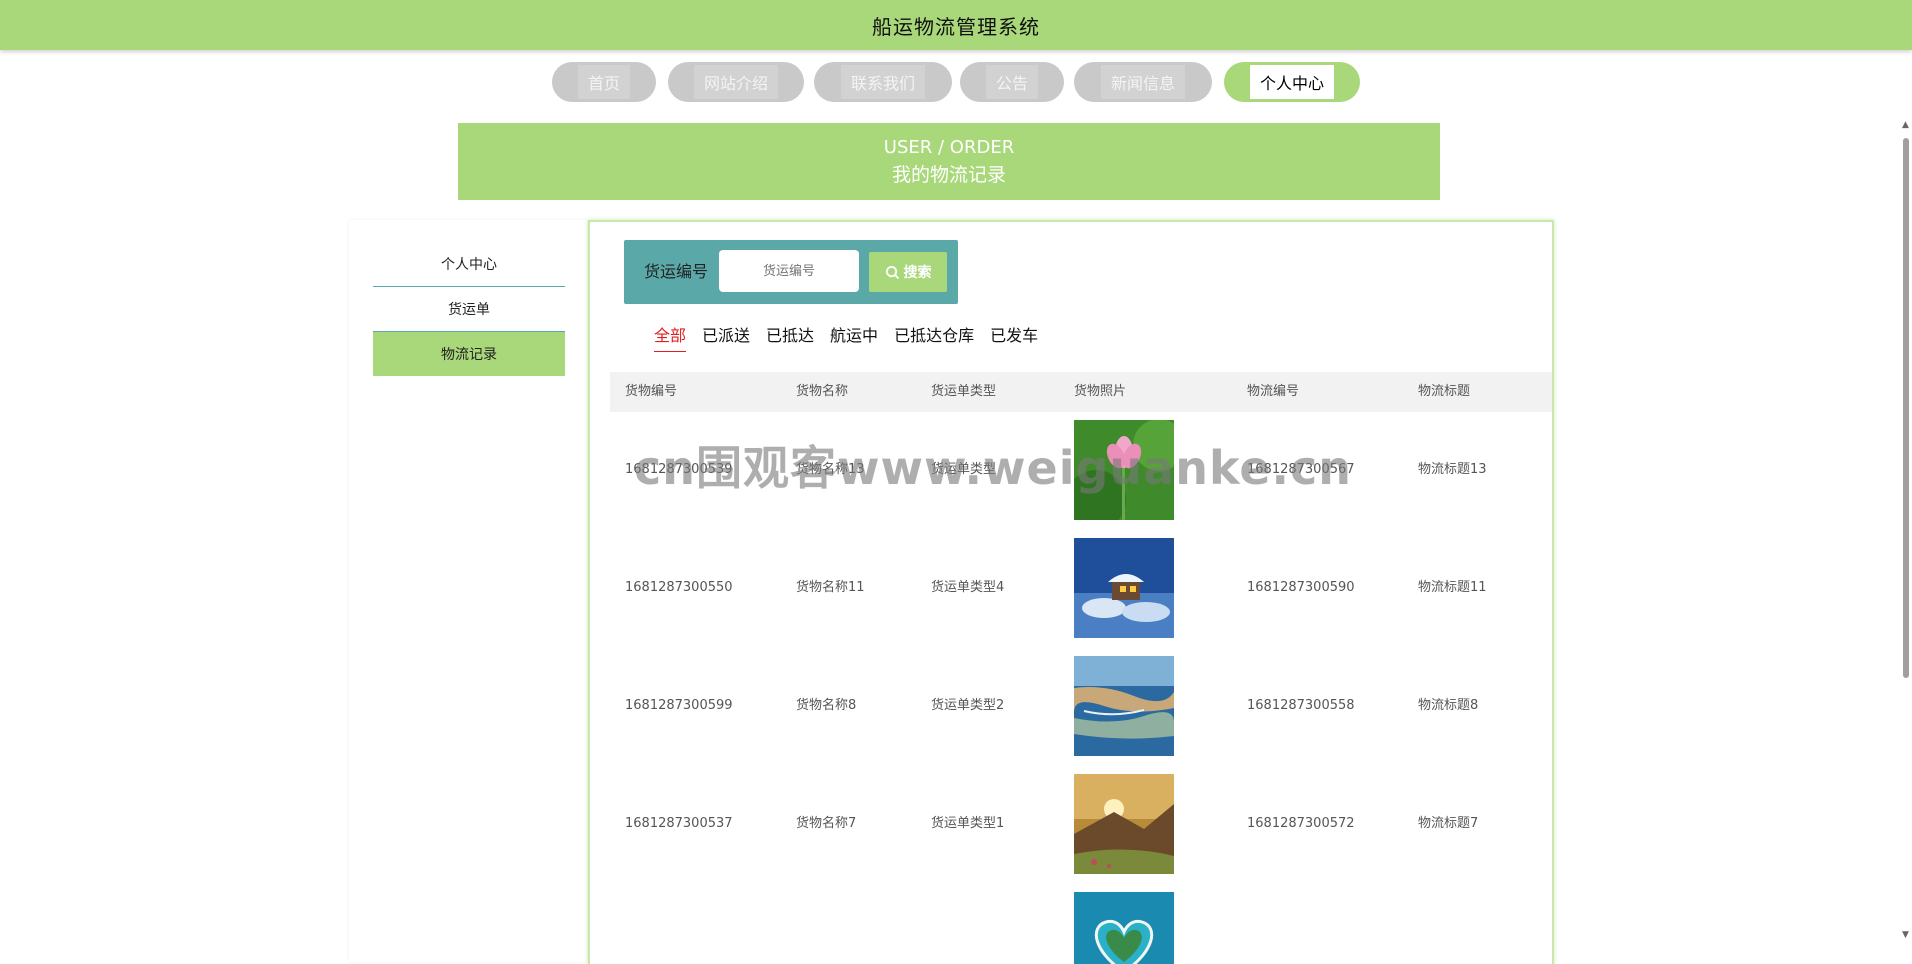 This screenshot has height=964, width=1912. I want to click on top-bar: 船运物流管理系统, so click(956, 25).